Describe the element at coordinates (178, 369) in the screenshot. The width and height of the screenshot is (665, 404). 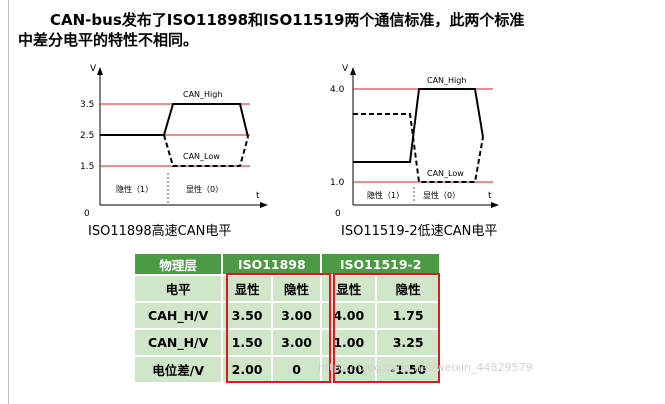
I see `table-cell: 电位差/V` at that location.